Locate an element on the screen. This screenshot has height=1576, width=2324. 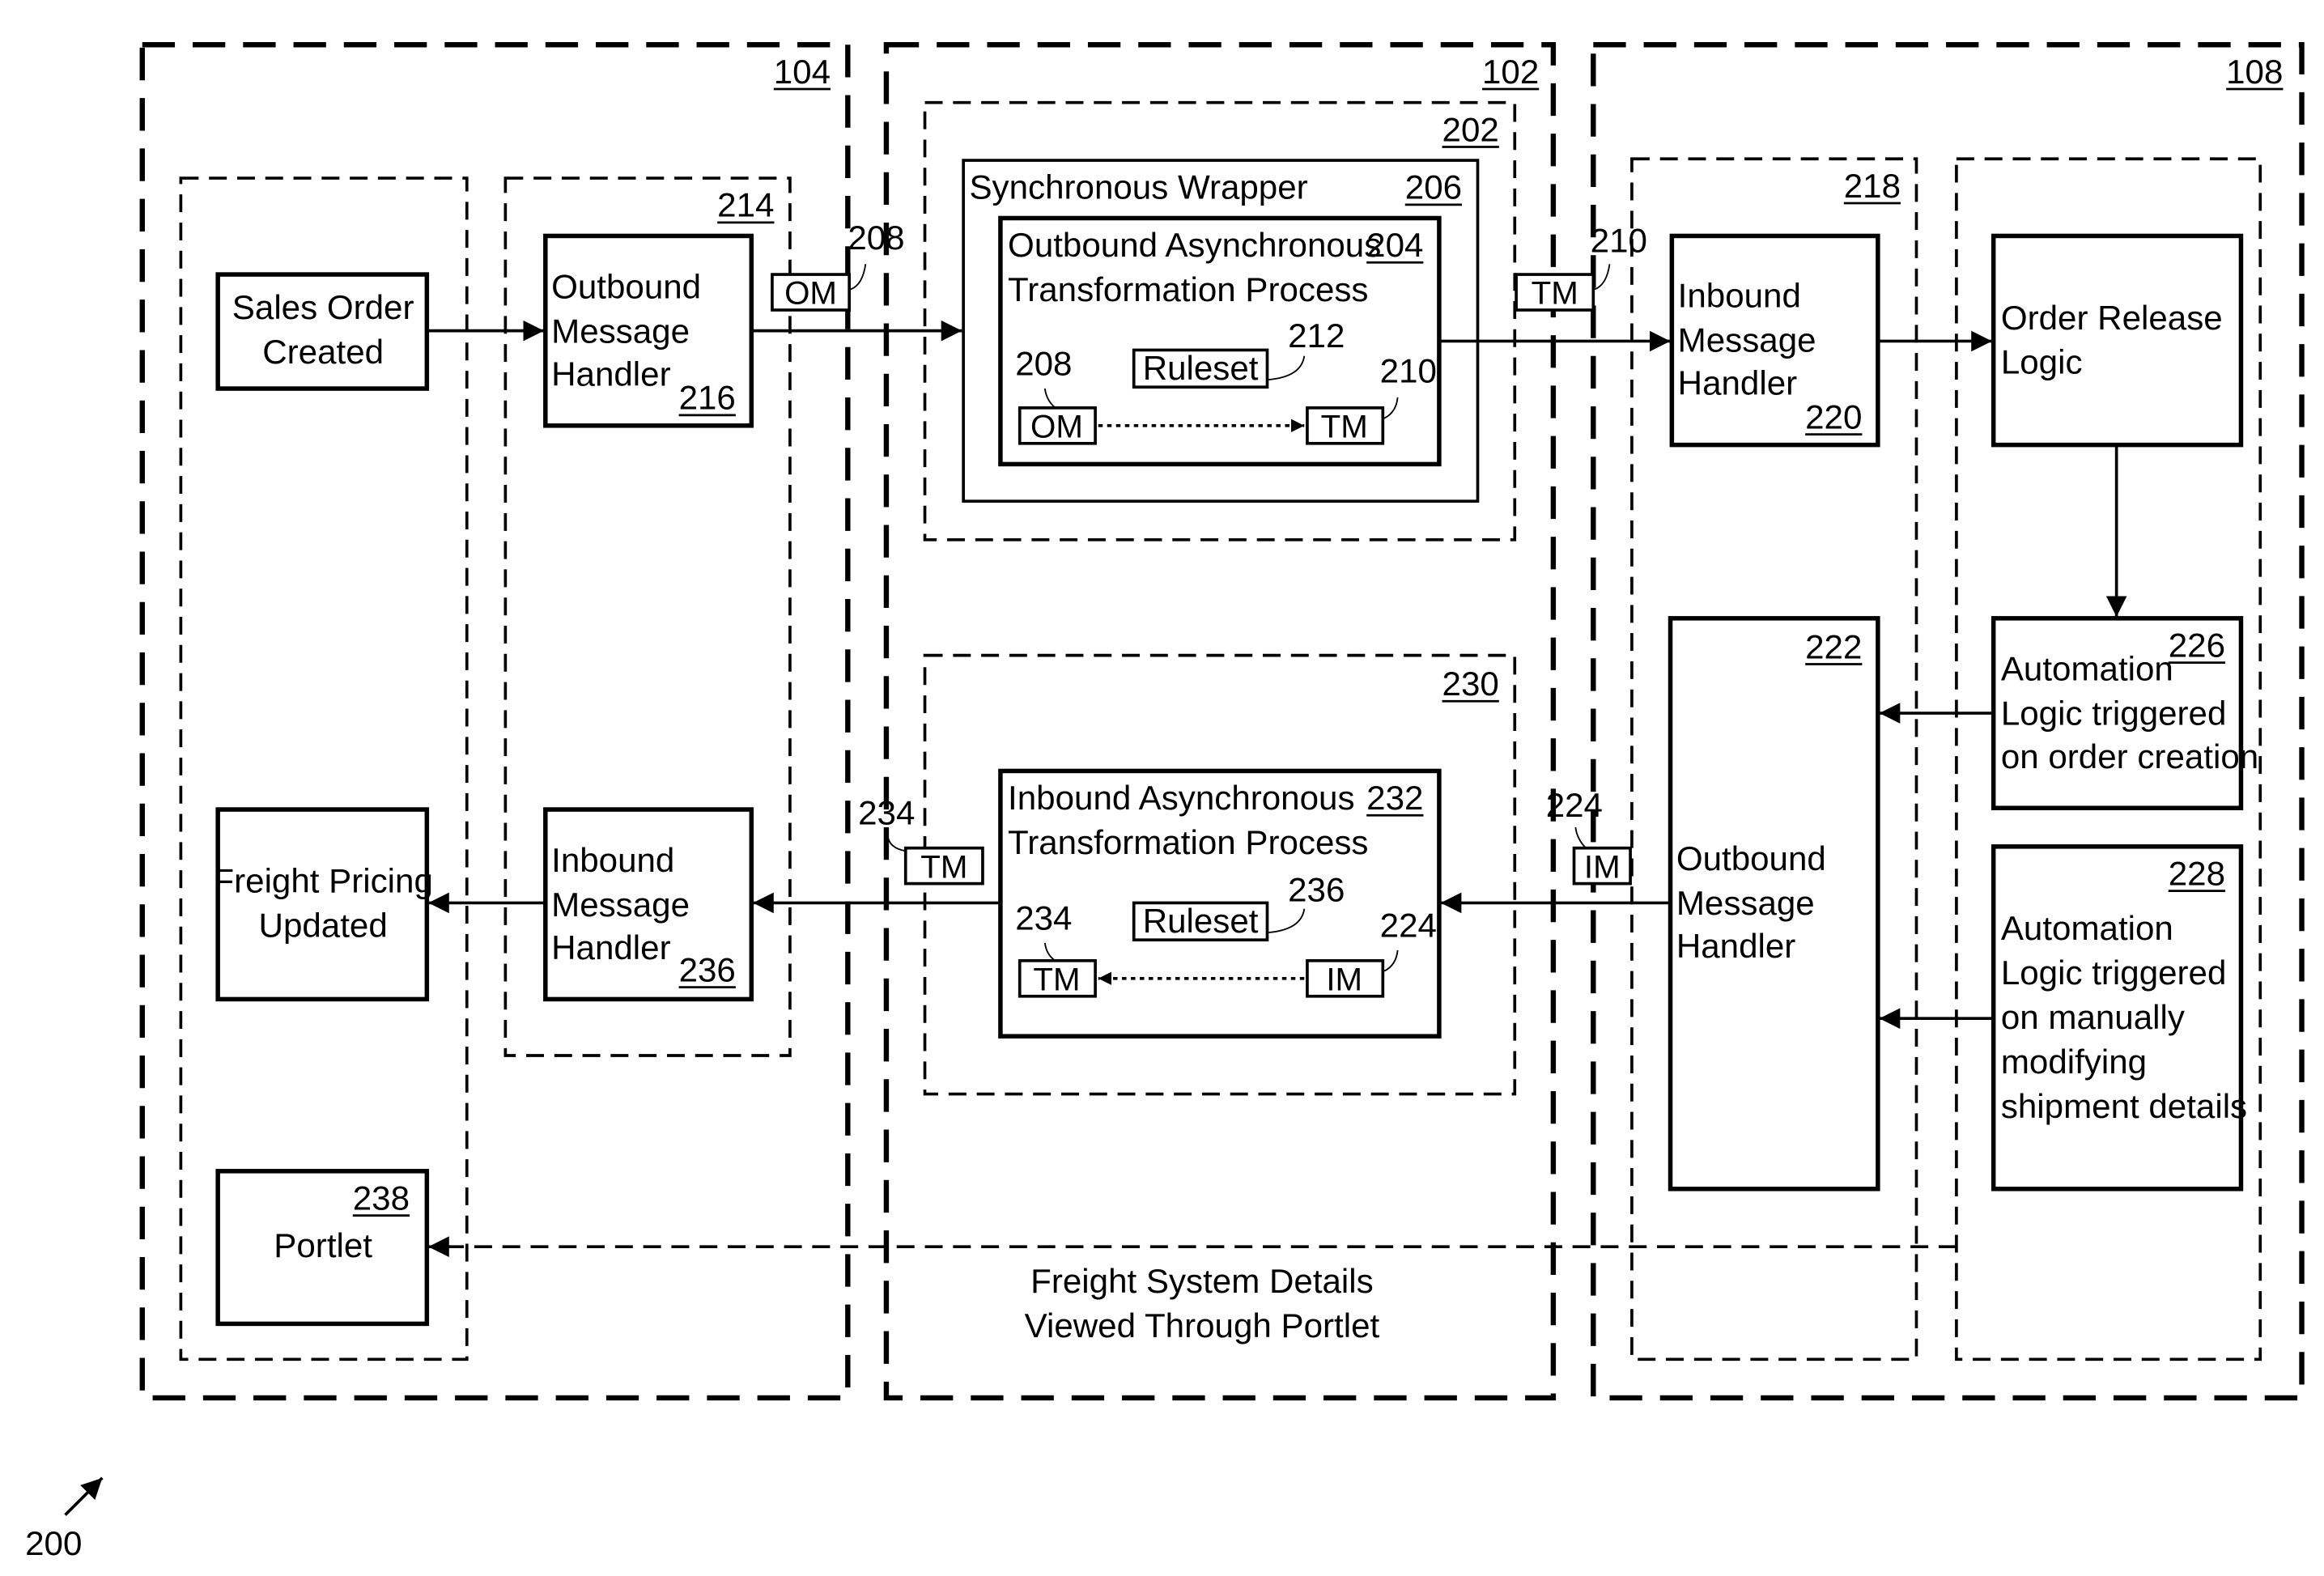
svg-text: Freight Pricing is located at coordinates (322, 881).